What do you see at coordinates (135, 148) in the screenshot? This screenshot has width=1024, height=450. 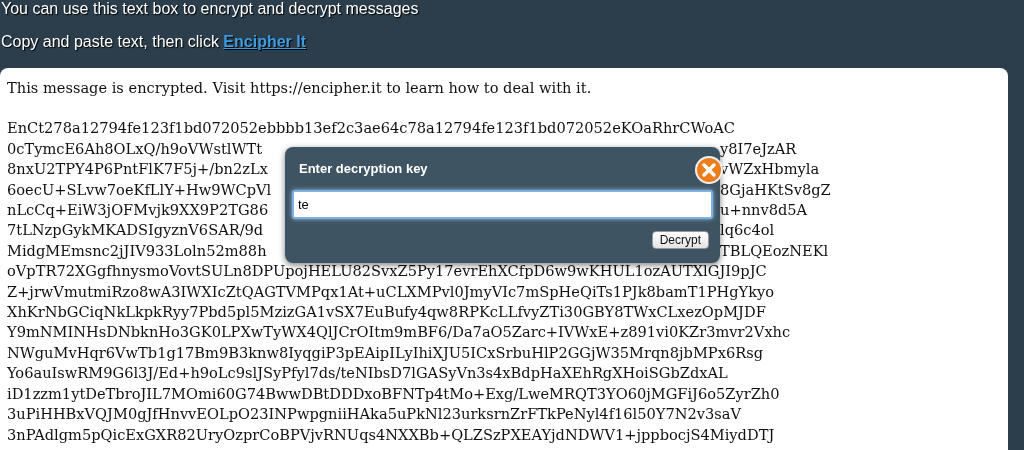 I see `cipher-text-fragment: 0cTymcE6Ah8OLxQ/h9oVWstlWTt` at bounding box center [135, 148].